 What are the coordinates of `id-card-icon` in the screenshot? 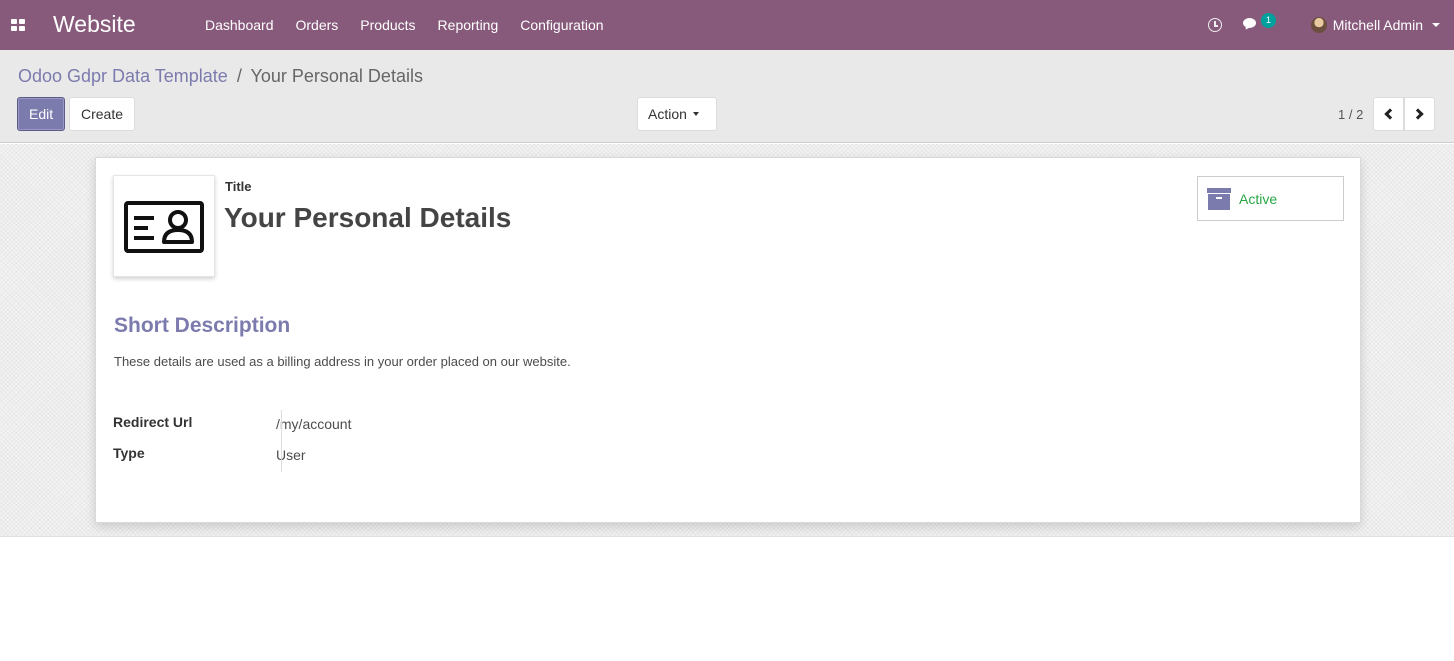 It's located at (164, 227).